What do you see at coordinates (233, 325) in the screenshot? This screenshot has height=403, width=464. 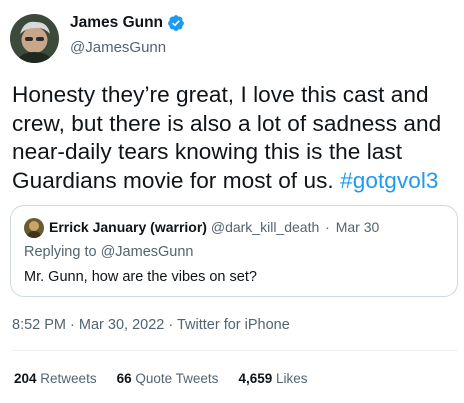 I see `tweet-source: Twitter for iPhone` at bounding box center [233, 325].